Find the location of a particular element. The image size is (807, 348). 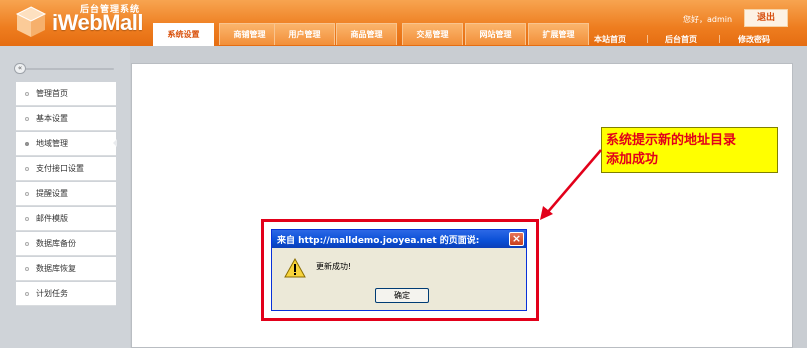

warning-icon is located at coordinates (295, 268).